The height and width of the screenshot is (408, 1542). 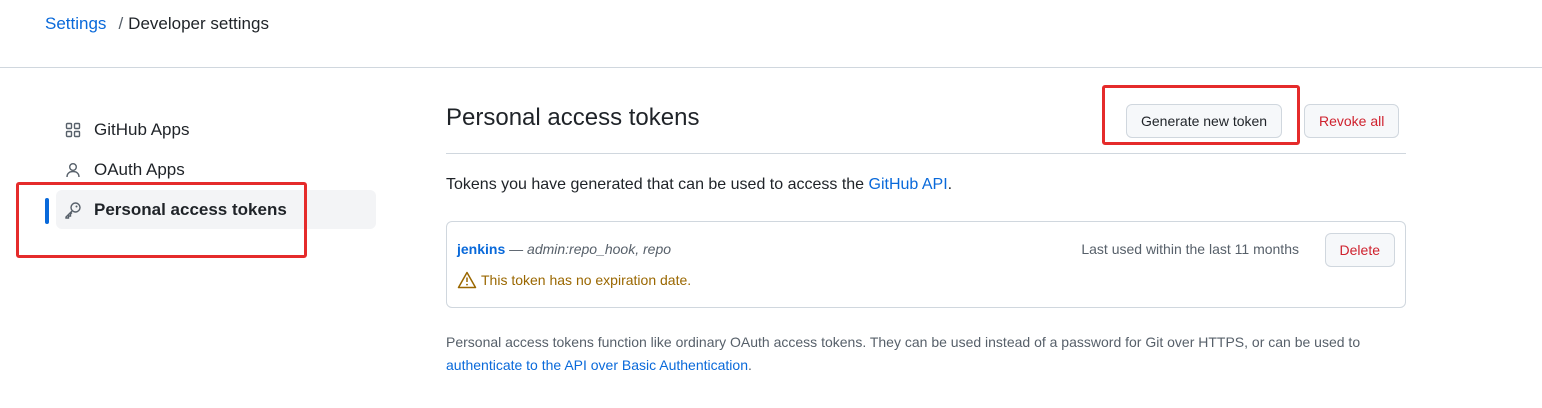 What do you see at coordinates (73, 130) in the screenshot?
I see `apps-grid-icon` at bounding box center [73, 130].